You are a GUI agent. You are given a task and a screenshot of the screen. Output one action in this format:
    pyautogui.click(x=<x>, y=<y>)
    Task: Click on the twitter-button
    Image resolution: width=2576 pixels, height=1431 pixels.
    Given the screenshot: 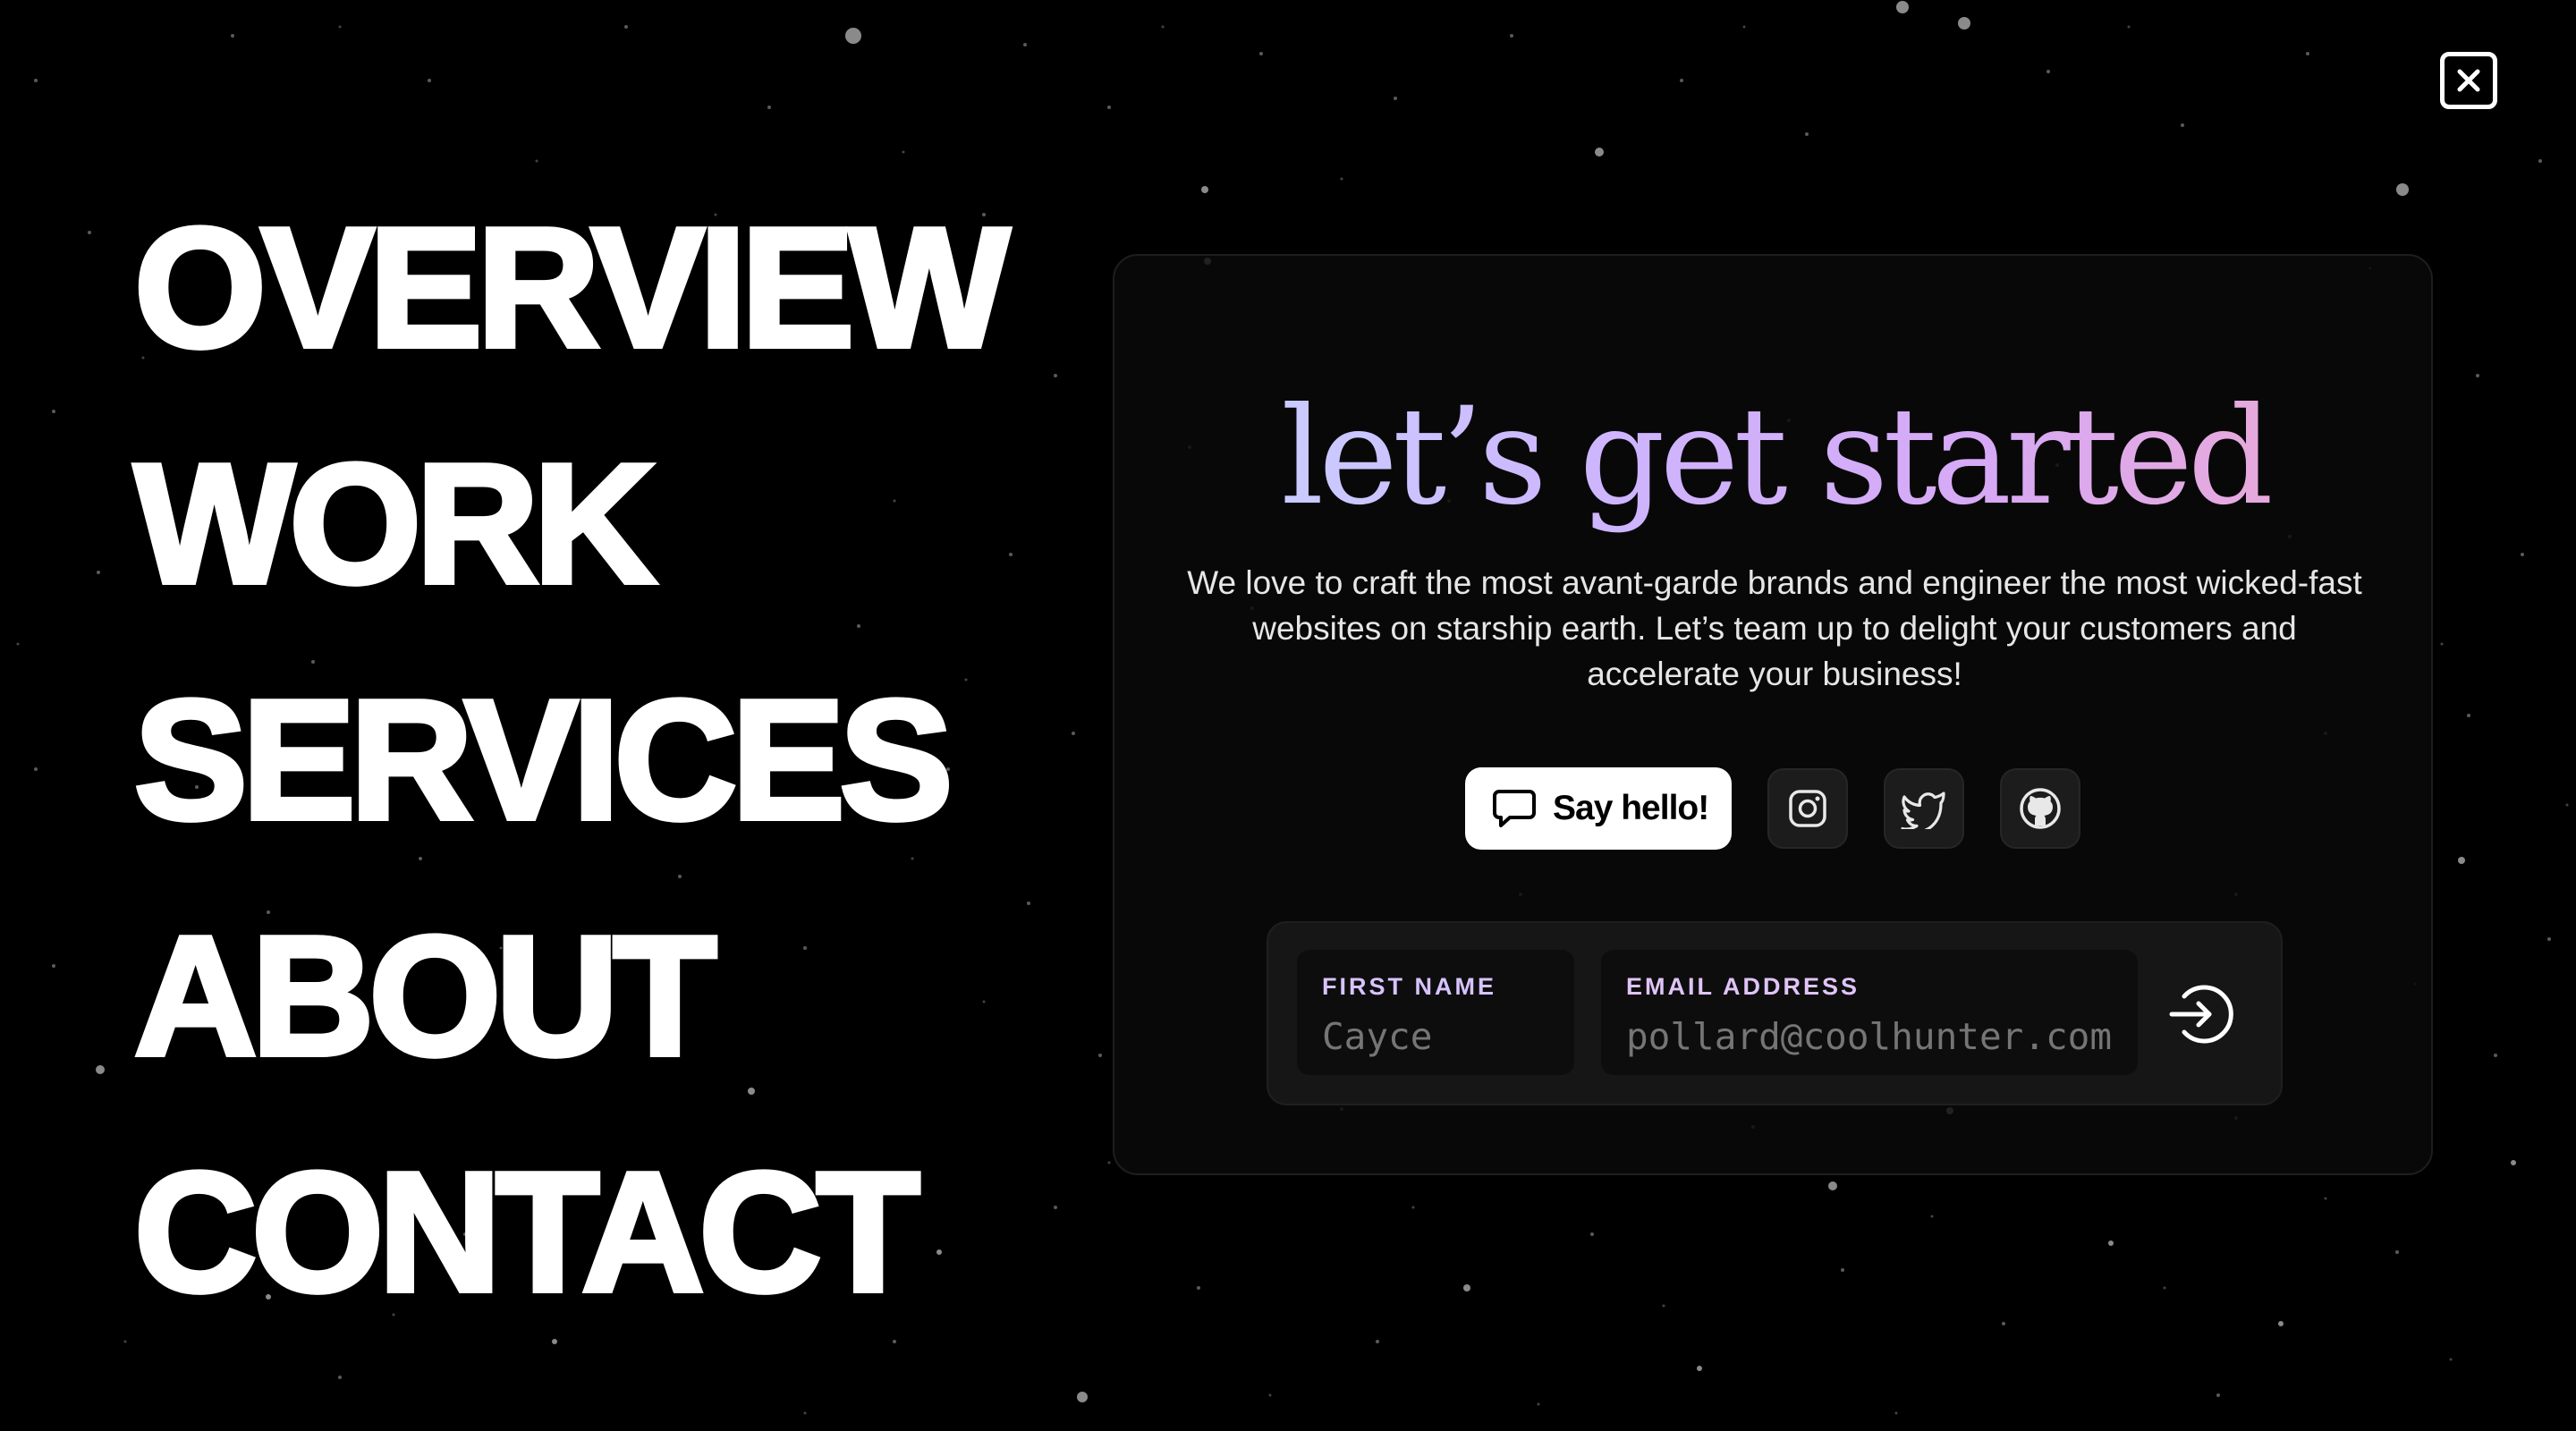 What is the action you would take?
    pyautogui.click(x=1924, y=809)
    